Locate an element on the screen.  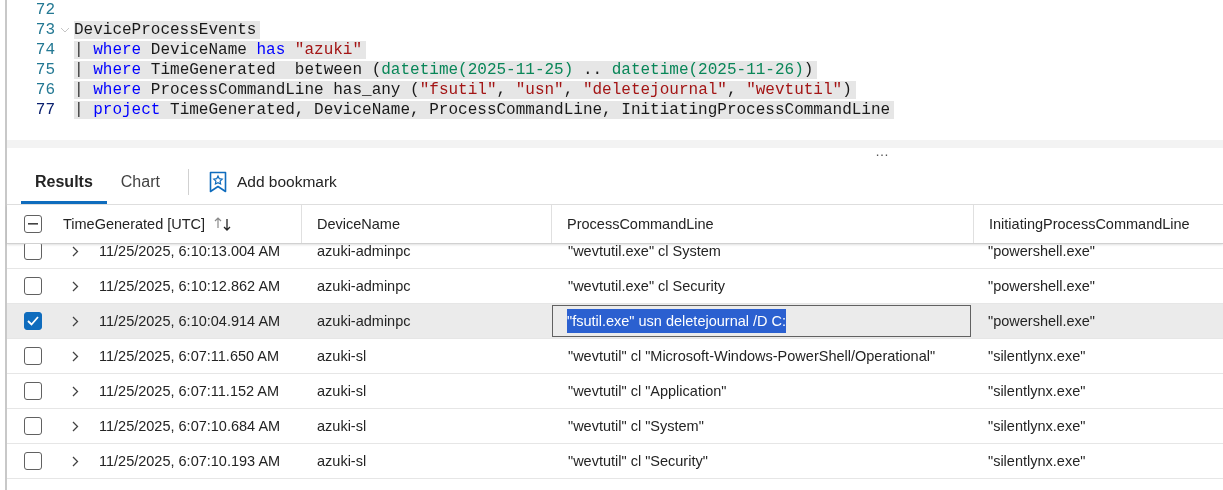
select-all-checkbox is located at coordinates (33, 224).